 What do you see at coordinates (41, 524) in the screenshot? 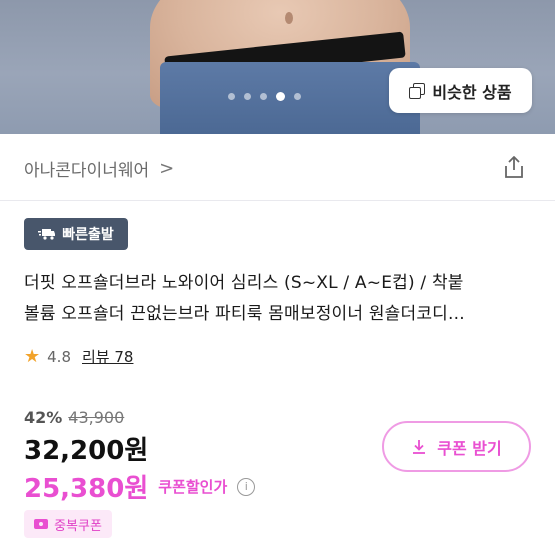
I see `coupon-tag-icon` at bounding box center [41, 524].